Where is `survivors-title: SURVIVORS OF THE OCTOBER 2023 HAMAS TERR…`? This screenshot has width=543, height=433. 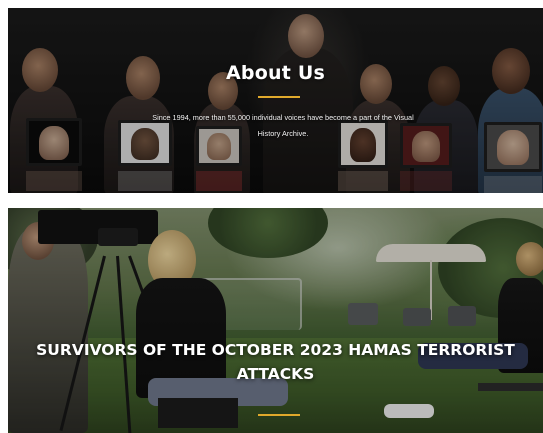
survivors-title: SURVIVORS OF THE OCTOBER 2023 HAMAS TERR… is located at coordinates (275, 362).